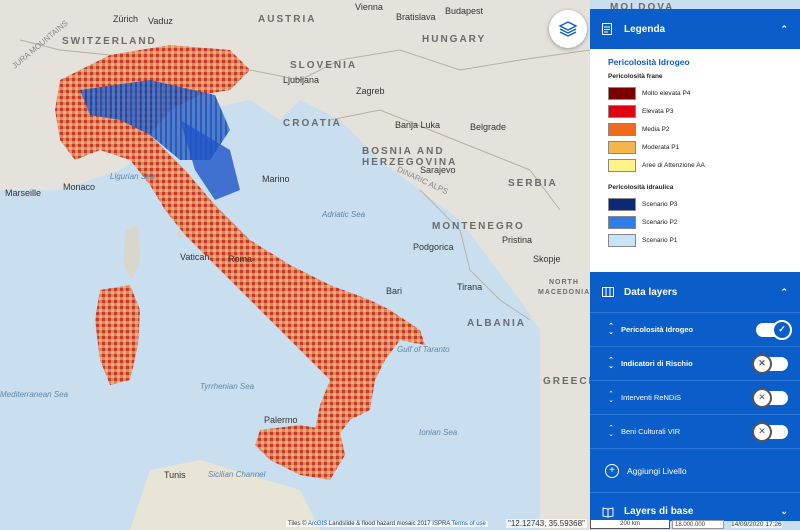 This screenshot has width=800, height=530. I want to click on legend-group-title: Pericolosità frane, so click(635, 76).